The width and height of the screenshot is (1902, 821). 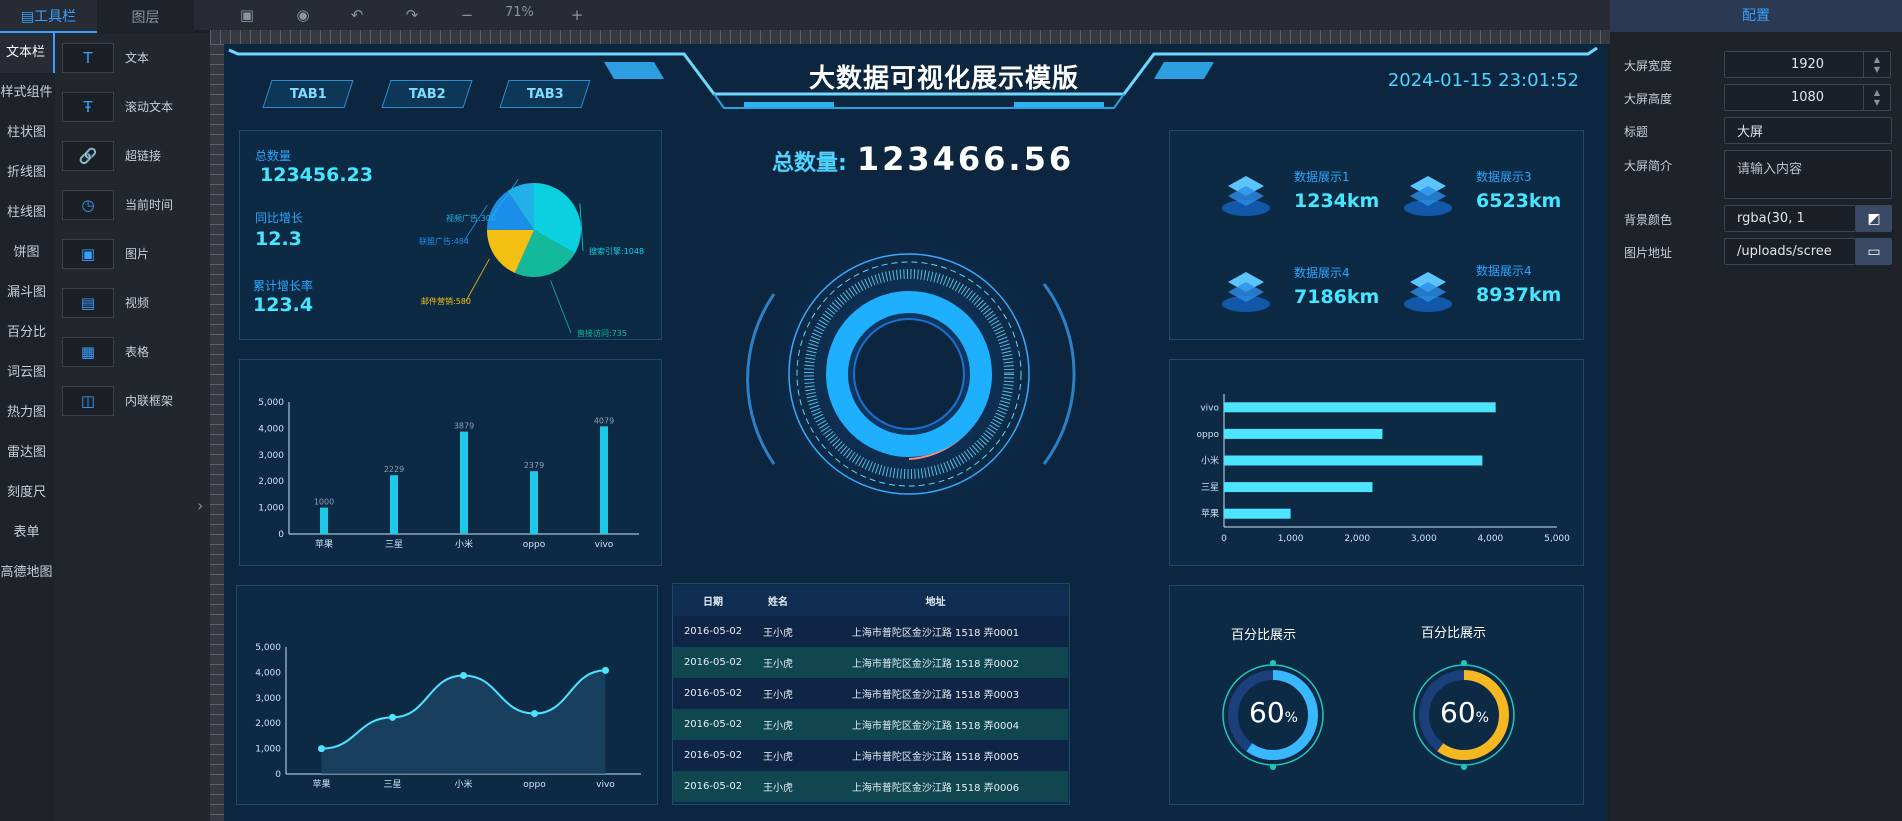 I want to click on field-label: 图片地址, so click(x=1648, y=253).